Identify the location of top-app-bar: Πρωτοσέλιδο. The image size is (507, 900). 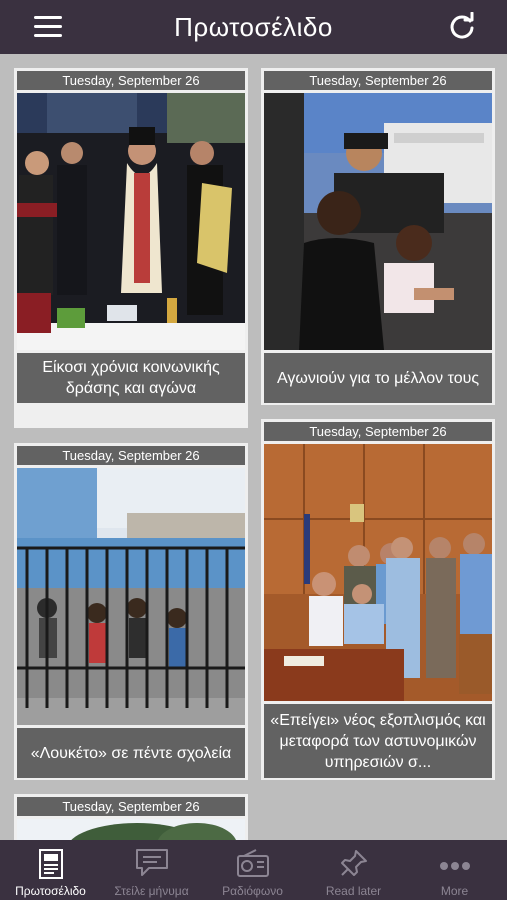
(253, 27).